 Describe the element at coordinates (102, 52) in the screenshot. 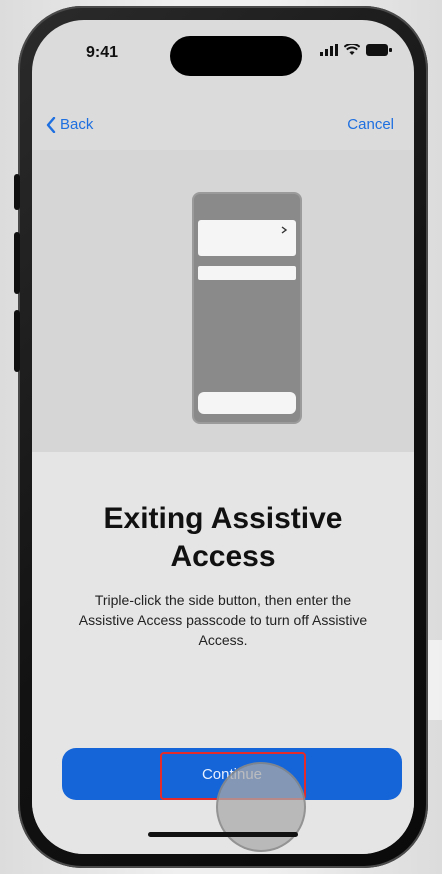

I see `status-time: 9:41` at that location.